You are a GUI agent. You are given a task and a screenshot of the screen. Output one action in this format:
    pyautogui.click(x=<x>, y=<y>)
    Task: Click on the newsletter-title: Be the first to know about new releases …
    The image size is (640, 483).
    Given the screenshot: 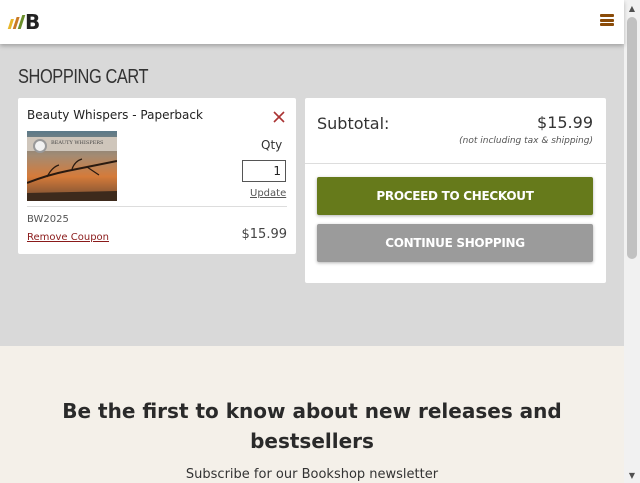 What is the action you would take?
    pyautogui.click(x=312, y=426)
    